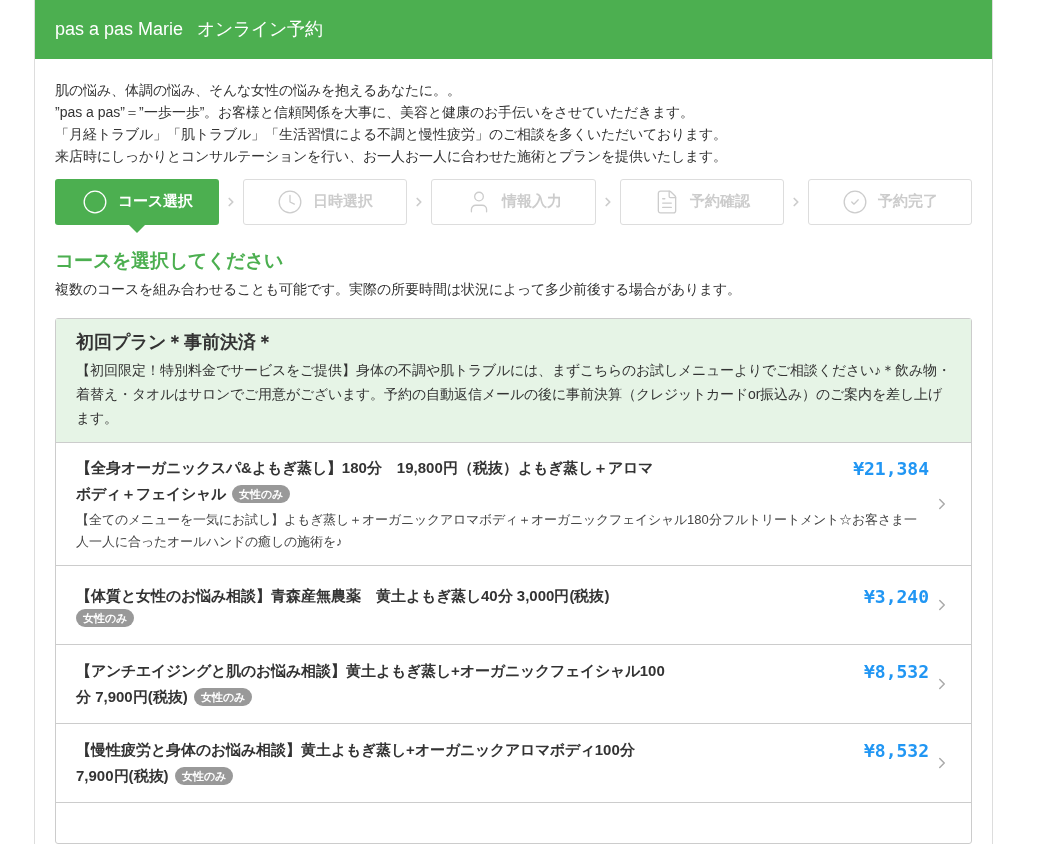 Image resolution: width=1057 pixels, height=844 pixels. What do you see at coordinates (513, 504) in the screenshot?
I see `course-row: 【全身オーガニックスパ&よもぎ蒸し】180分 19,800円（税抜）よもぎ蒸し＋アロマ ボディ＋フェイシャル 女性のみ ¥21,384 【全てのメニューを一気にお試し】よもぎ蒸し＋オーガニックアロマボディ＋オーガニックフェイシャル180分フルトリートメント☆お客さま一人一人に合ったオールハンドの癒しの施術を♪` at bounding box center [513, 504].